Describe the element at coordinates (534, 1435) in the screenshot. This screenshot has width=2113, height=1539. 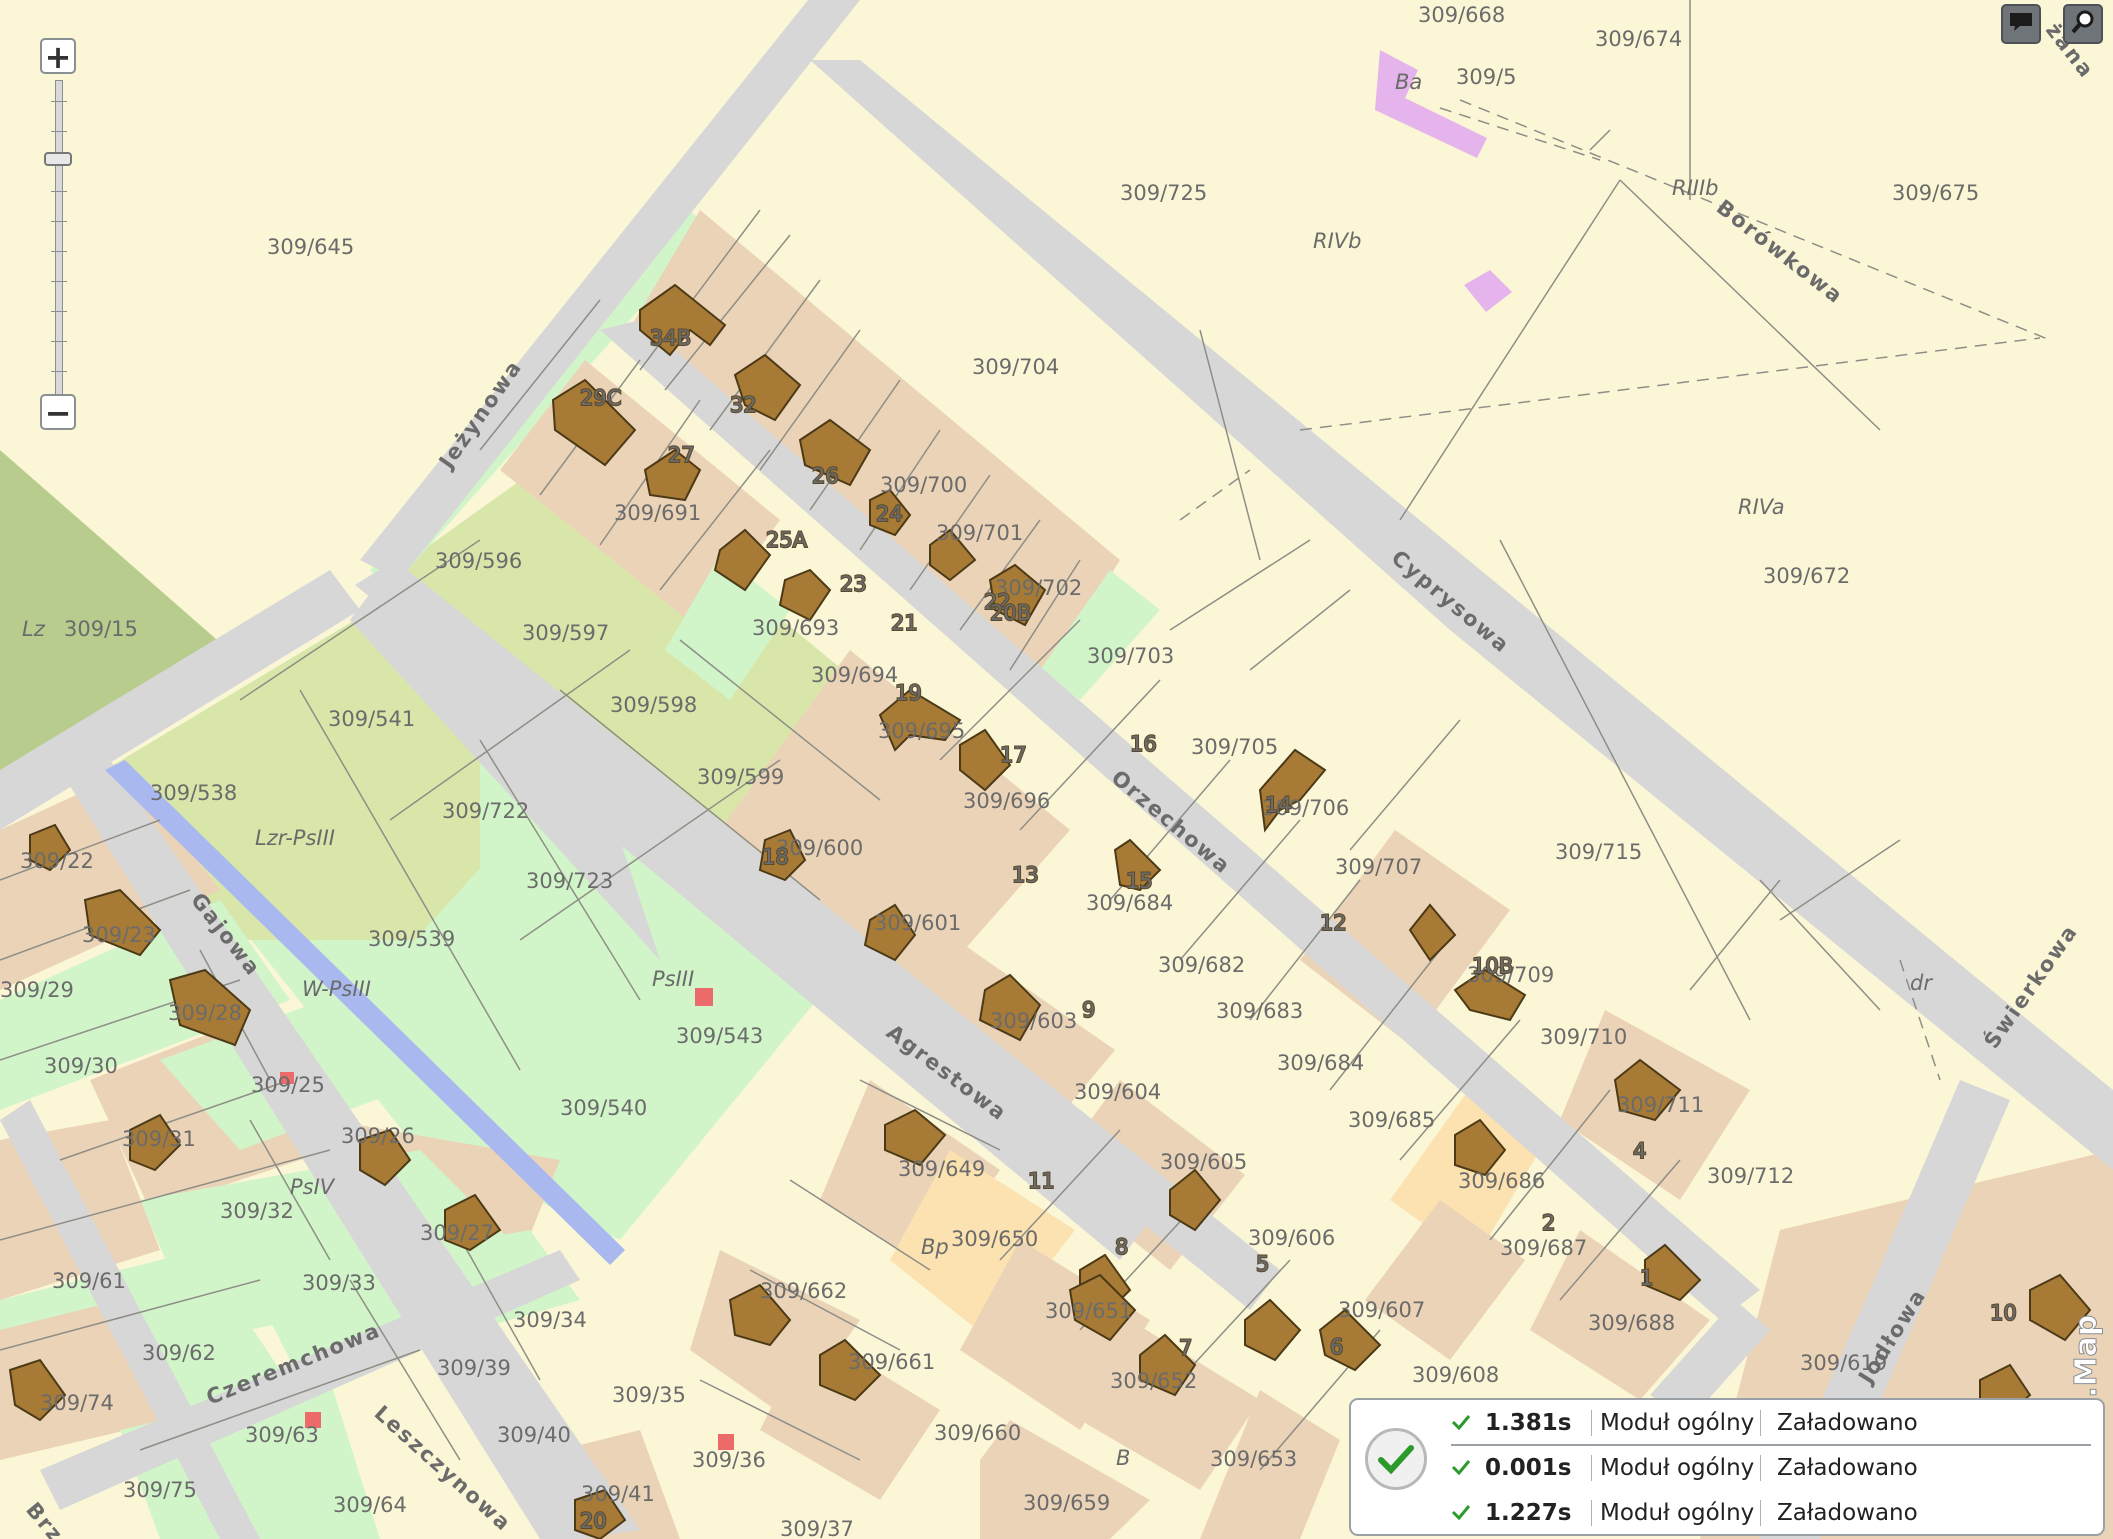
I see `parcel-label: 309/40` at that location.